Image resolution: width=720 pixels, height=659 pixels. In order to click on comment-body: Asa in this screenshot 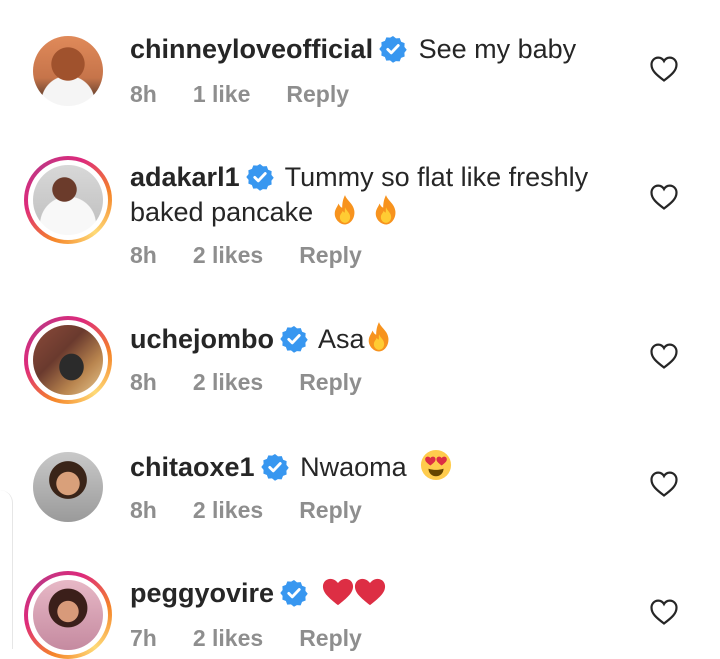, I will do `click(341, 339)`.